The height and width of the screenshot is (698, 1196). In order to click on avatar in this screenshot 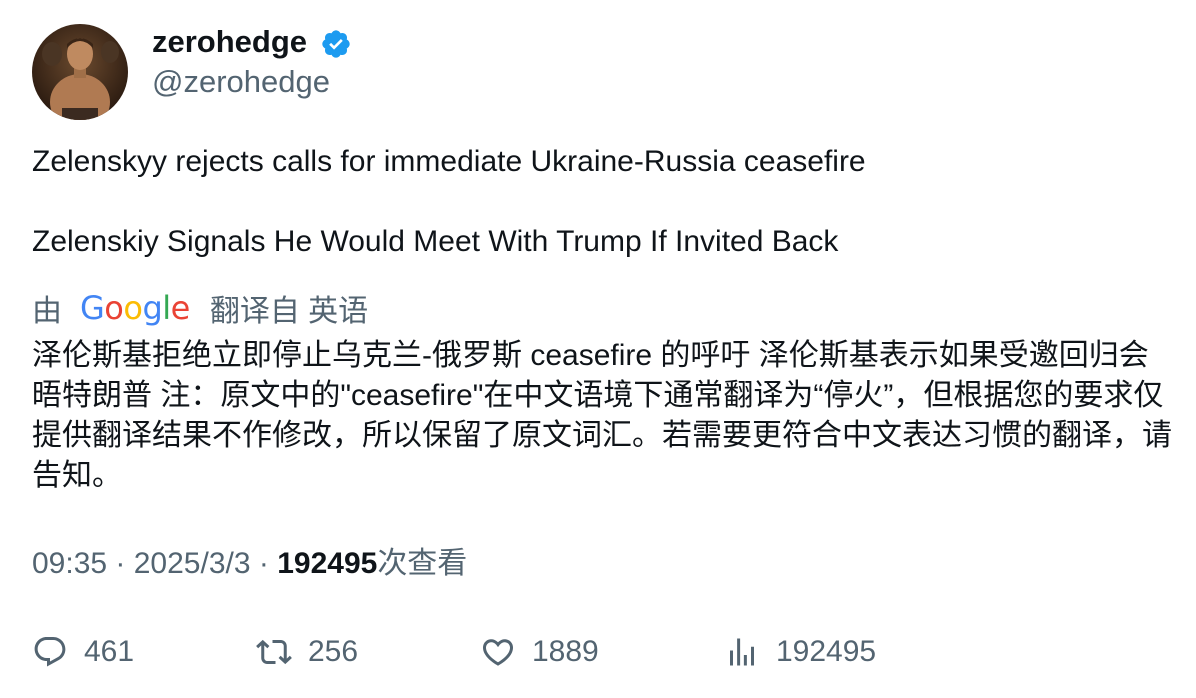, I will do `click(80, 72)`.